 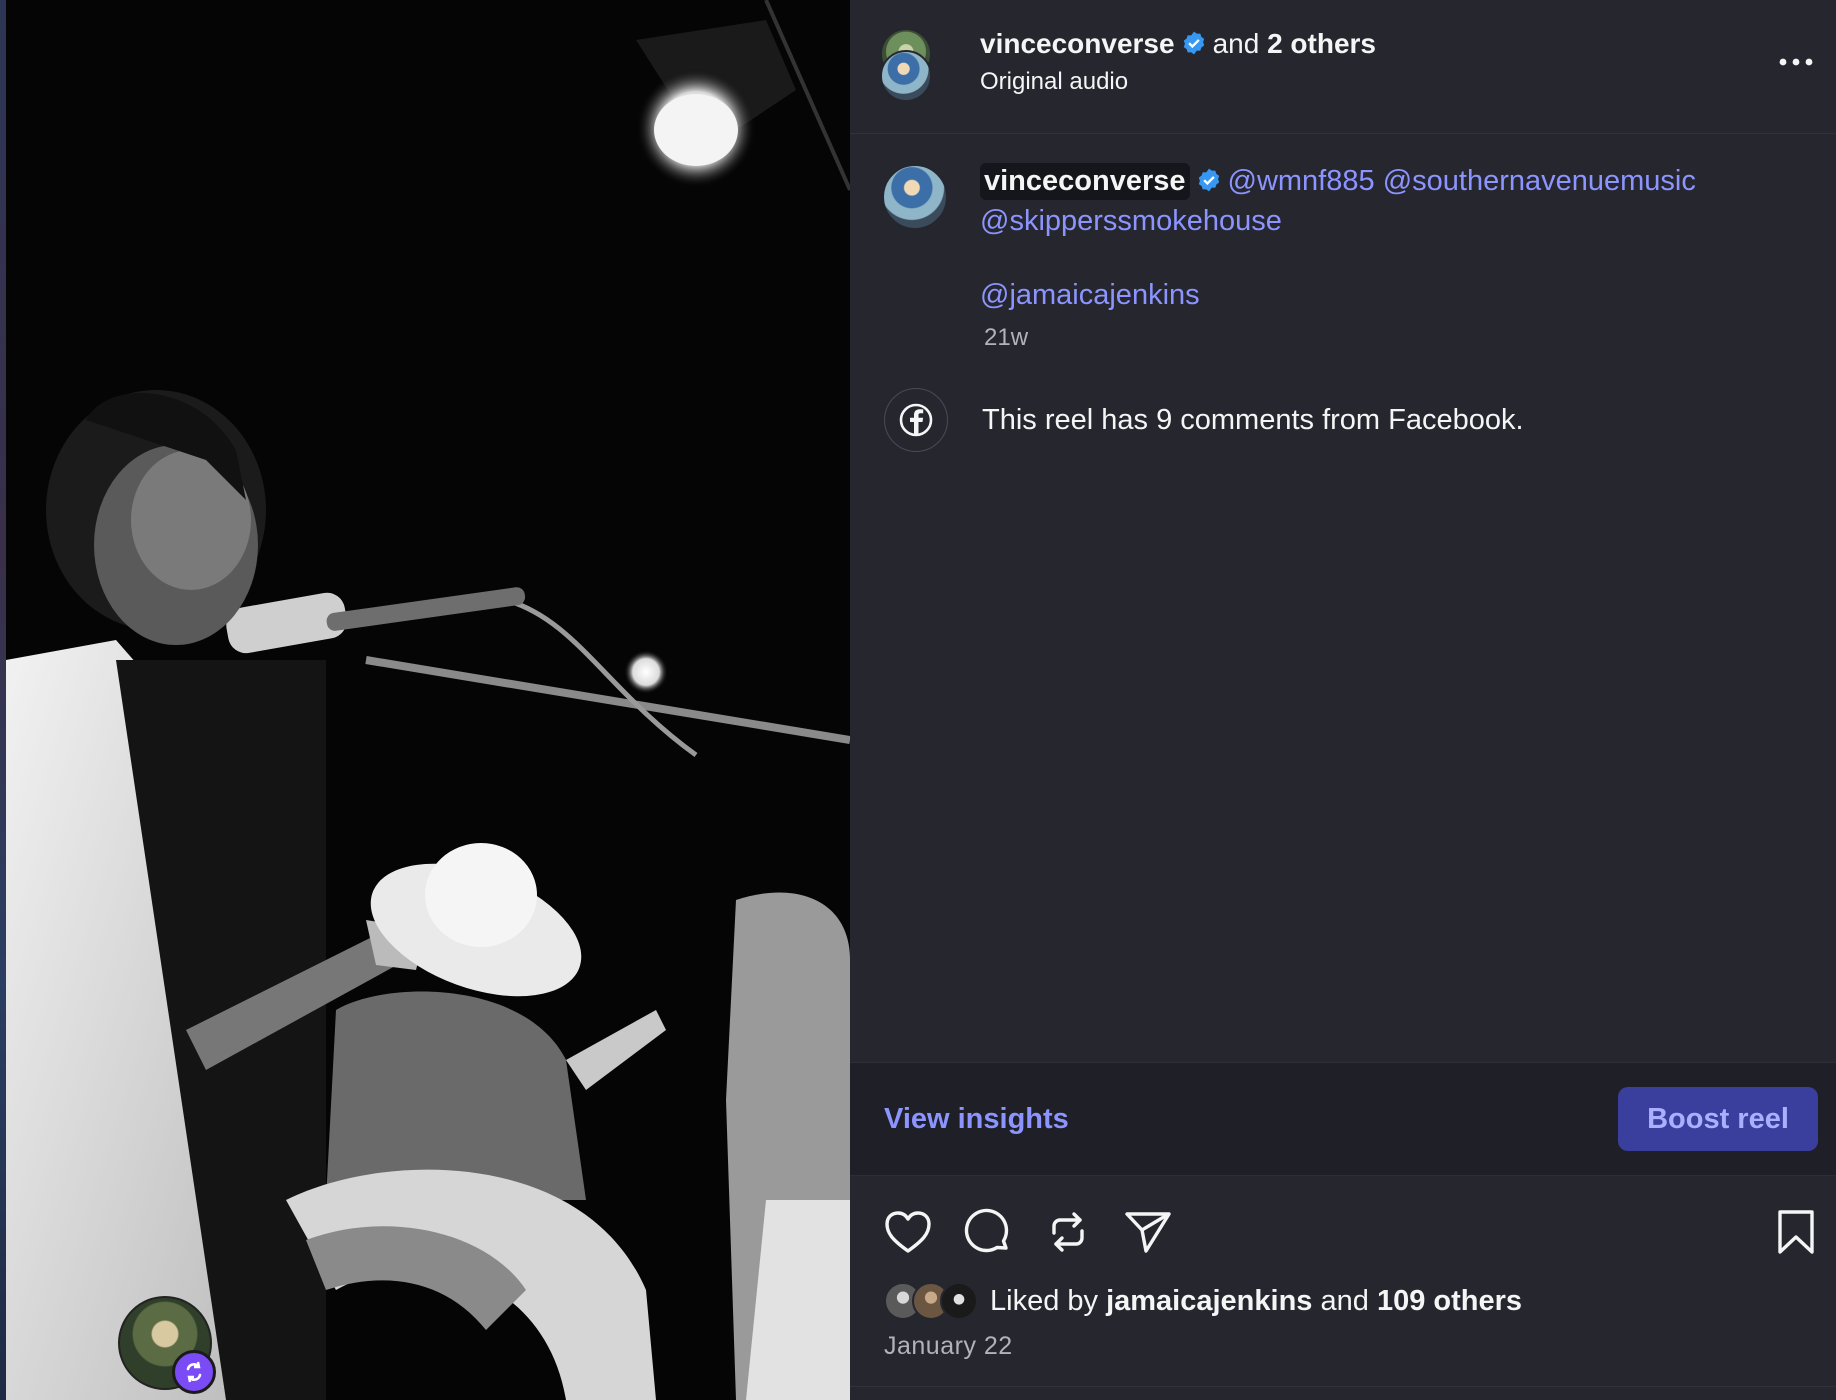 I want to click on divider, so click(x=1343, y=1386).